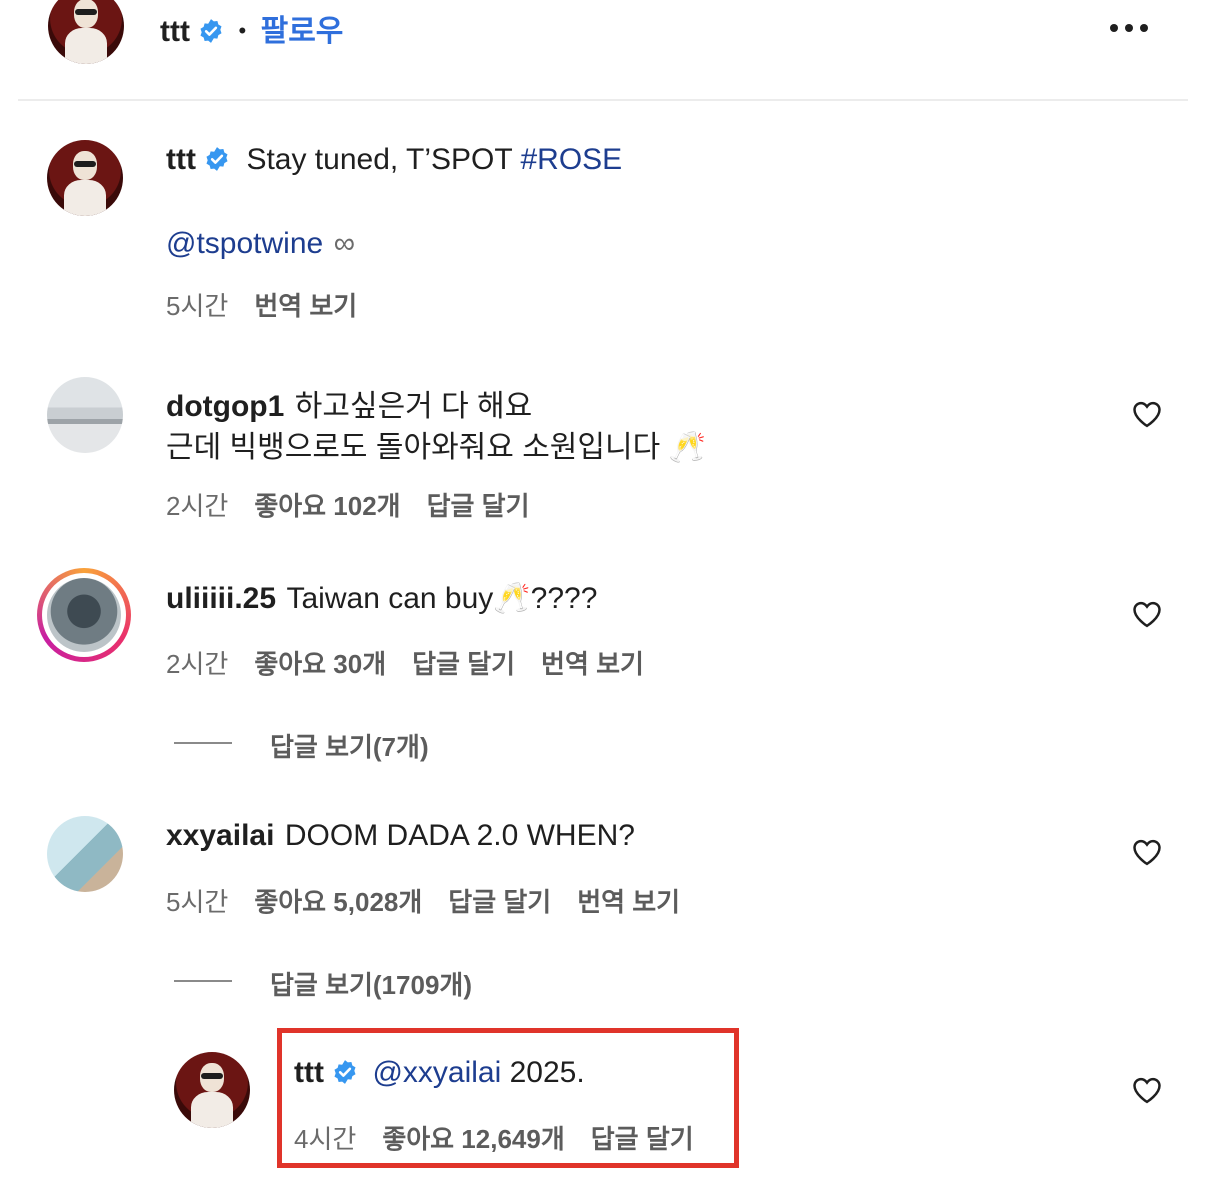 This screenshot has width=1206, height=1177. I want to click on comment-likes: 좋아요 102개, so click(327, 506).